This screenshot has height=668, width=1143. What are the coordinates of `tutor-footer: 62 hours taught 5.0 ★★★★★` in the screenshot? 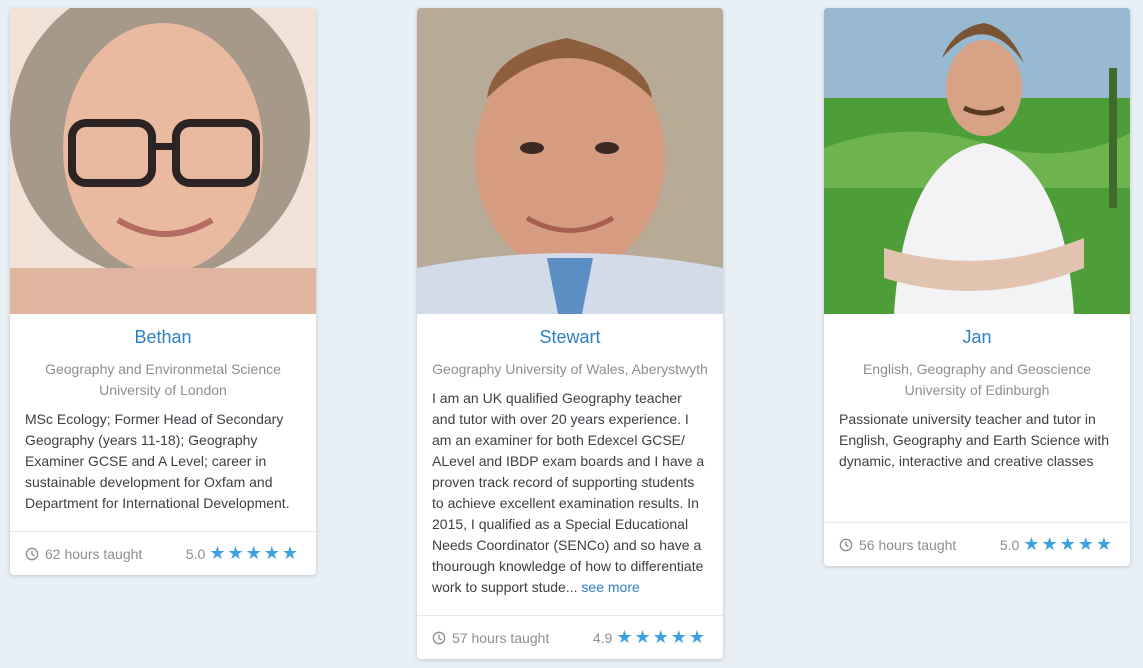 It's located at (163, 553).